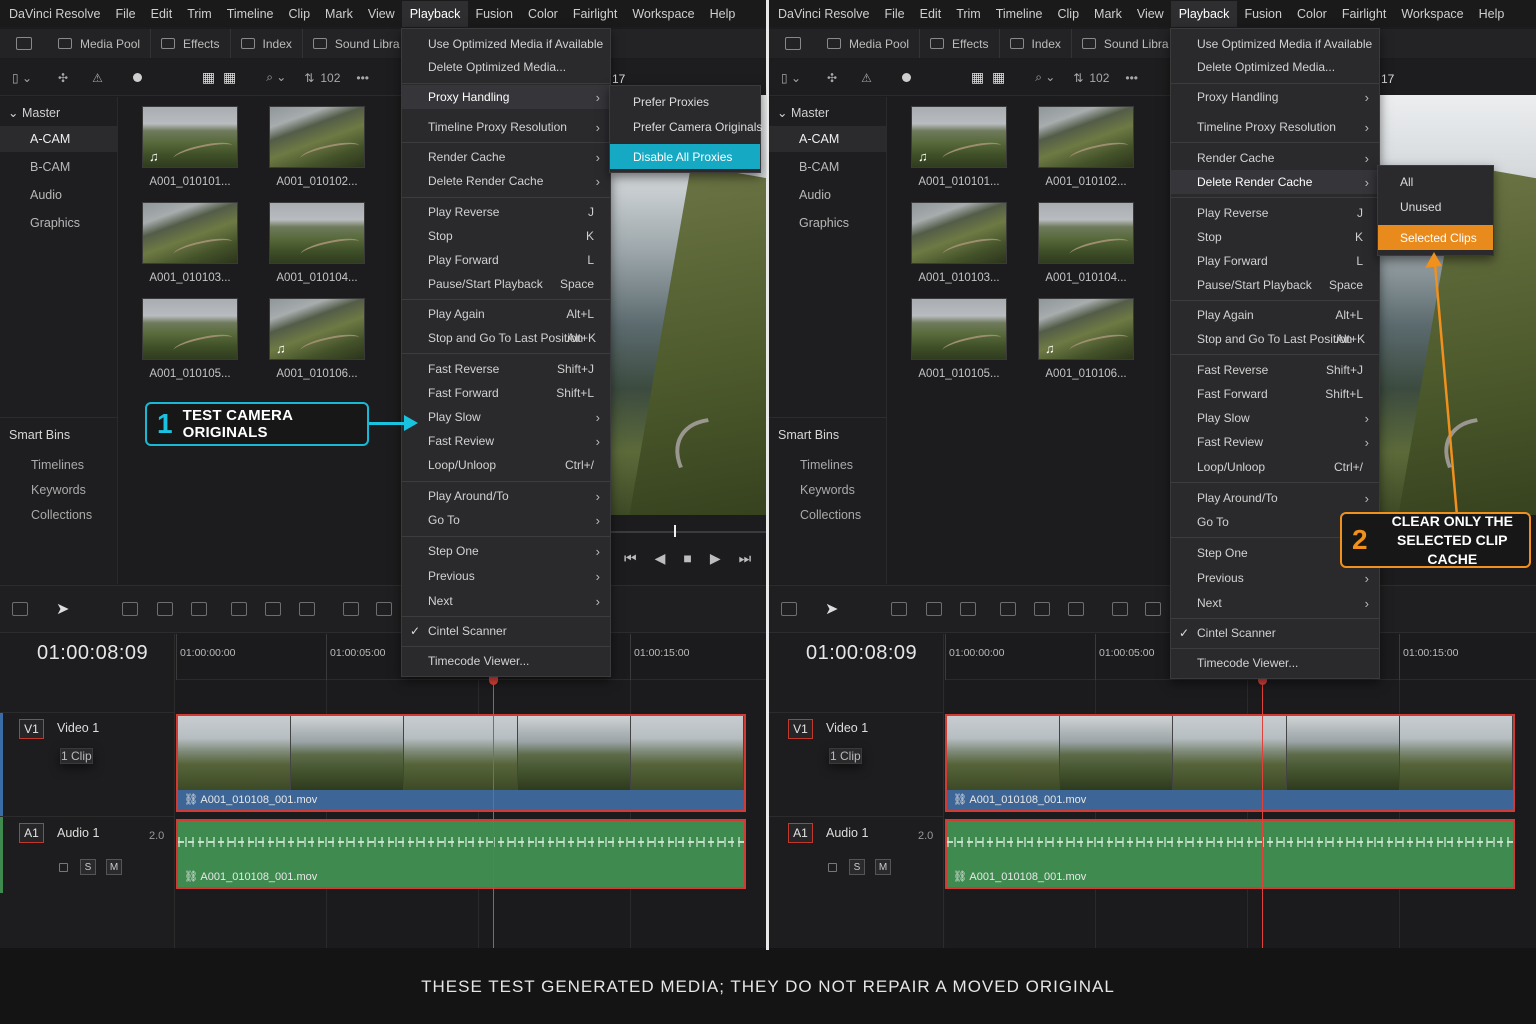  I want to click on submenu-selected-clips: Selected Clips, so click(1435, 237).